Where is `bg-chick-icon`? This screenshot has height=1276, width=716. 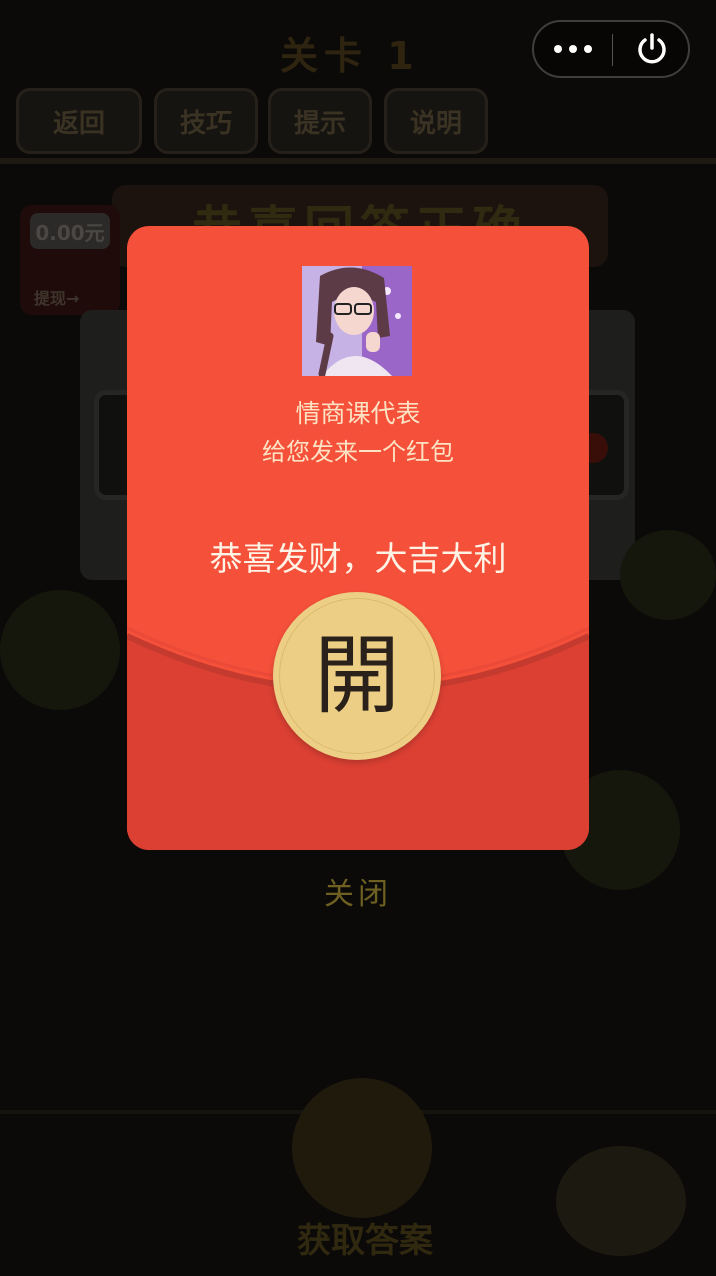 bg-chick-icon is located at coordinates (621, 1201).